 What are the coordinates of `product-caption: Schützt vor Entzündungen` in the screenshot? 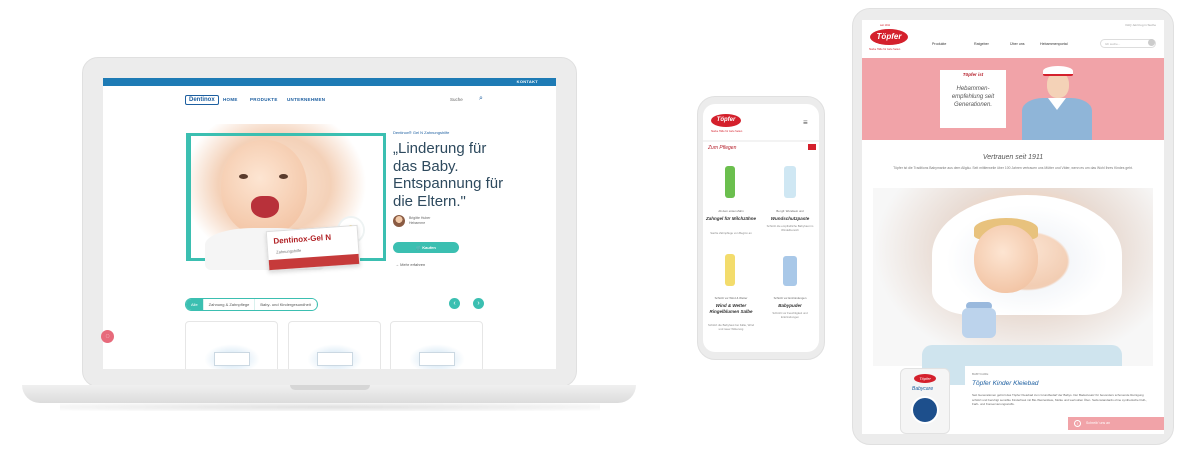 It's located at (790, 298).